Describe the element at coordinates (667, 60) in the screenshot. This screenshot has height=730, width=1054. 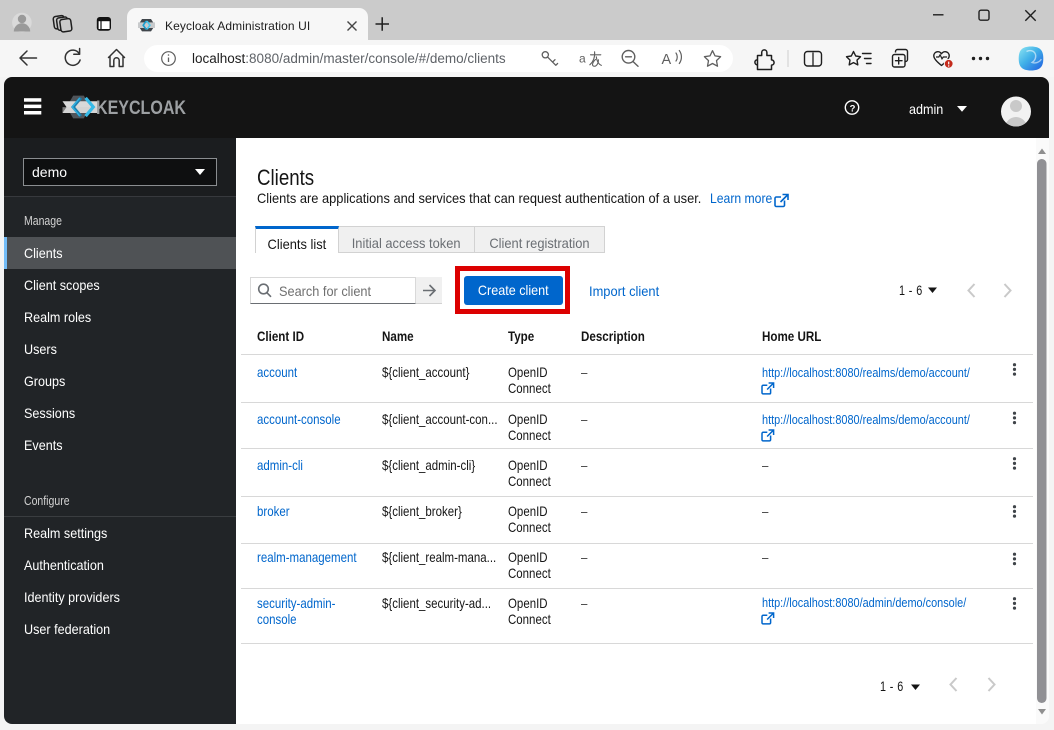
I see `svg-text: A` at that location.